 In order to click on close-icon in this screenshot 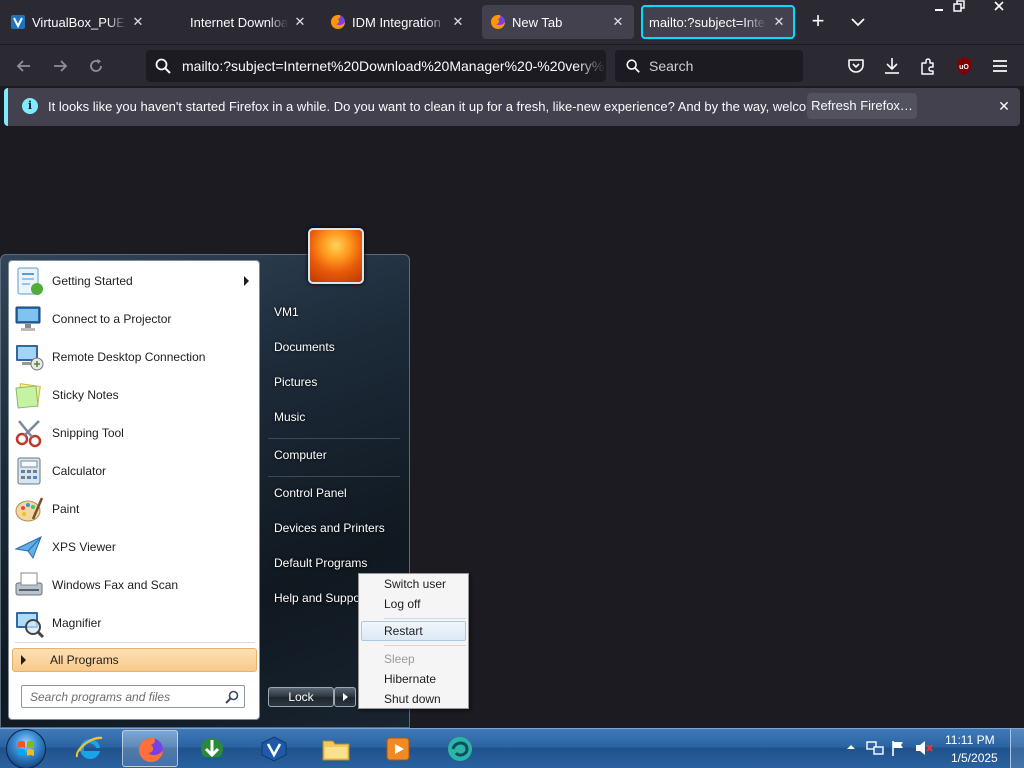, I will do `click(999, 6)`.